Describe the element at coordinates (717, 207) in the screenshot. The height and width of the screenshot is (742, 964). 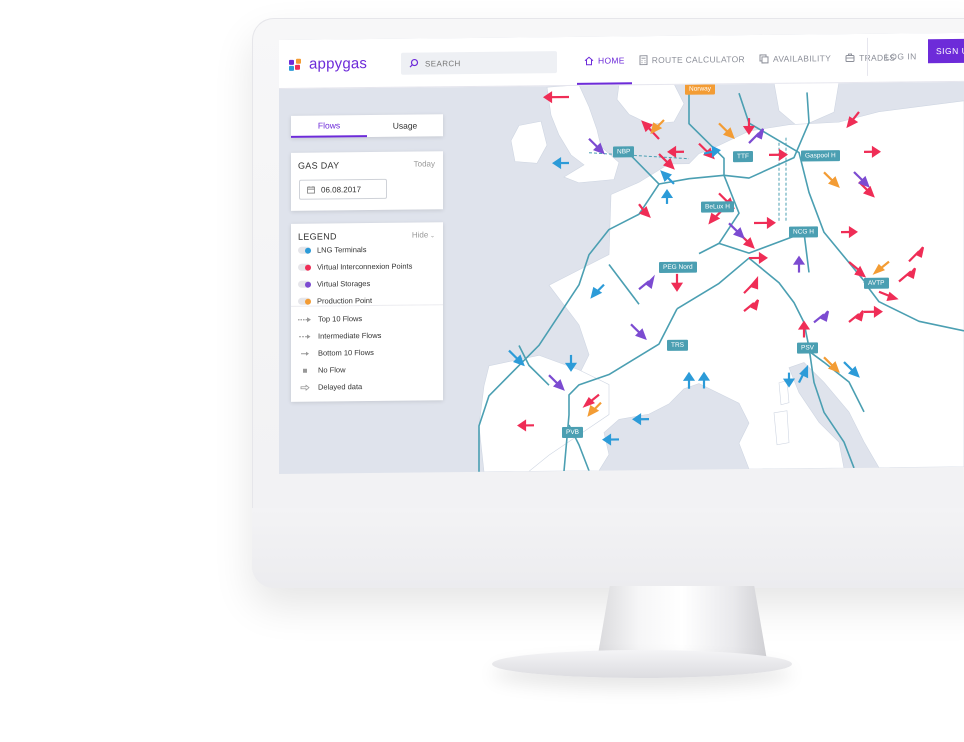
I see `hub-belux-h: BeLux H` at that location.